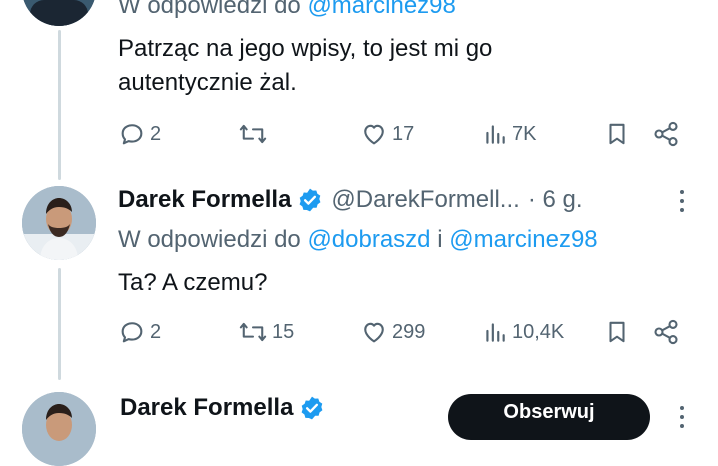  I want to click on tweet-text-line: Patrząc na jego wpisy, to jest mi go, so click(305, 48).